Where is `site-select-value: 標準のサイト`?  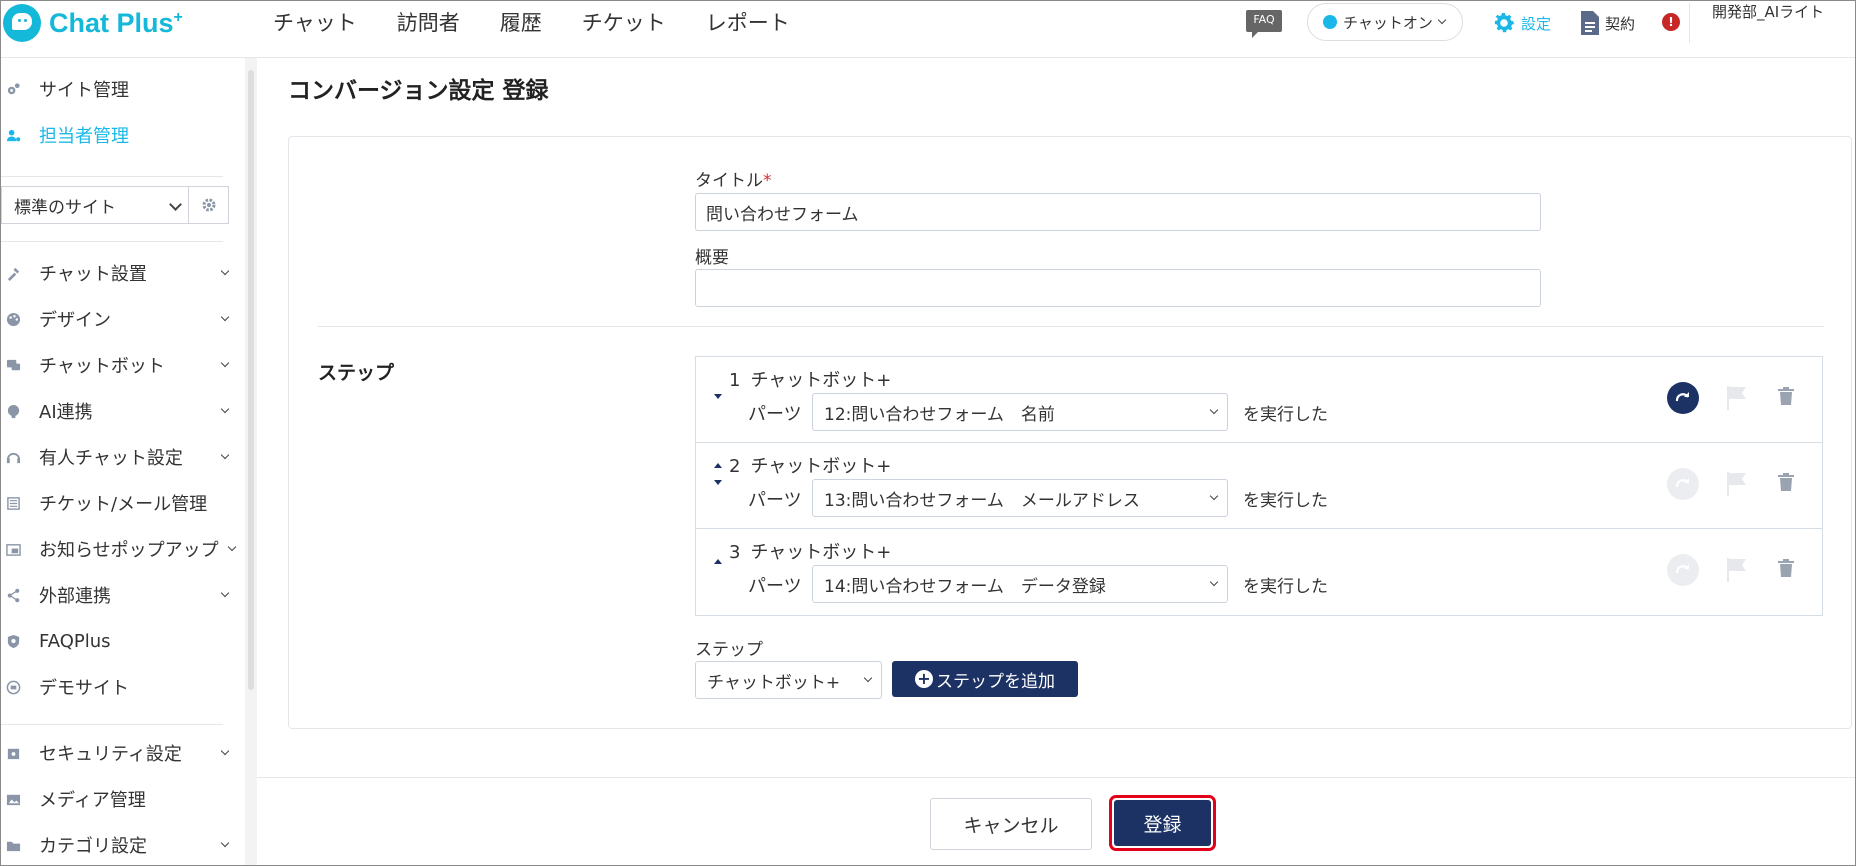 site-select-value: 標準のサイト is located at coordinates (65, 207).